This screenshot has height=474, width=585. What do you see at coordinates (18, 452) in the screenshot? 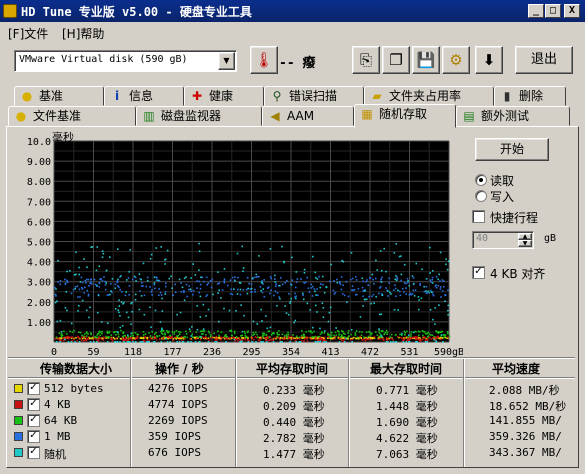
I see `series-color-swatch` at bounding box center [18, 452].